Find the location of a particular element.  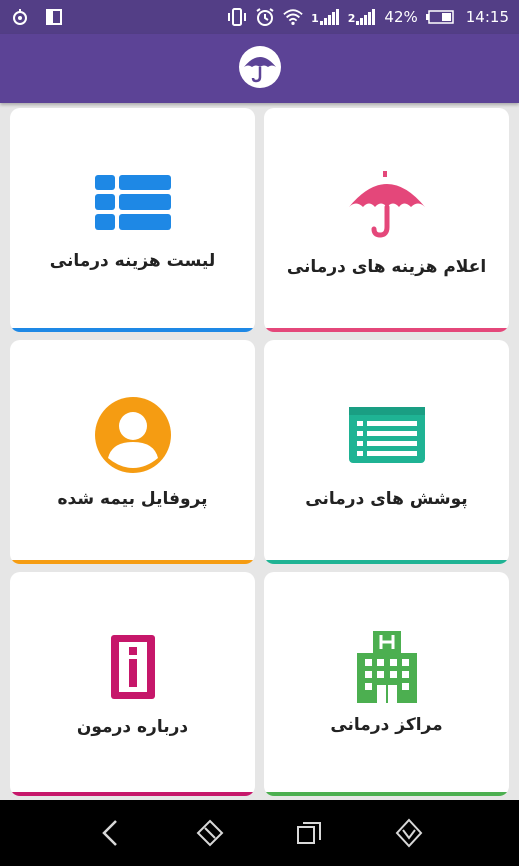

menu-card-label: اعلام هزینه های درمانی is located at coordinates (386, 267).